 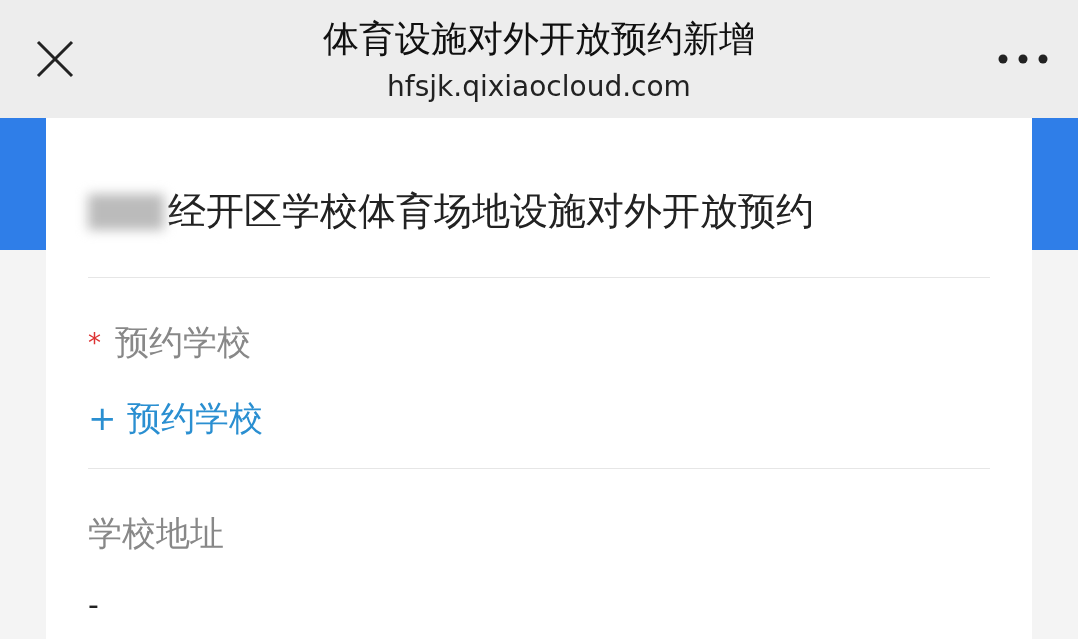 I want to click on required-mark: *, so click(x=94, y=343).